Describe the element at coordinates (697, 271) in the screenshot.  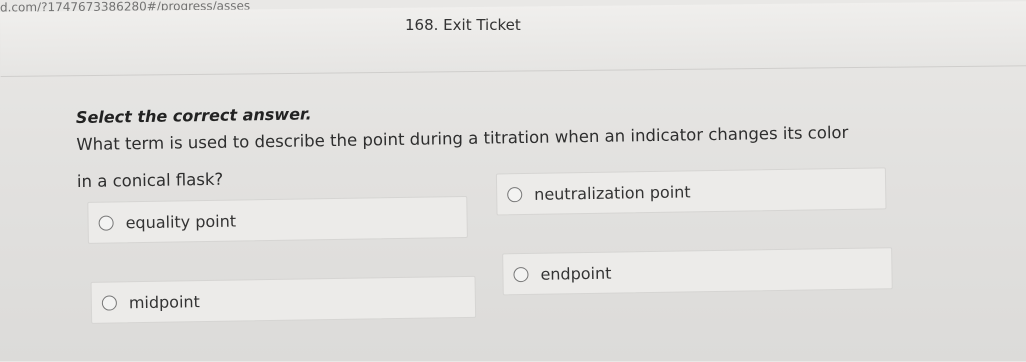
I see `answer-option-endpoint: endpoint` at that location.